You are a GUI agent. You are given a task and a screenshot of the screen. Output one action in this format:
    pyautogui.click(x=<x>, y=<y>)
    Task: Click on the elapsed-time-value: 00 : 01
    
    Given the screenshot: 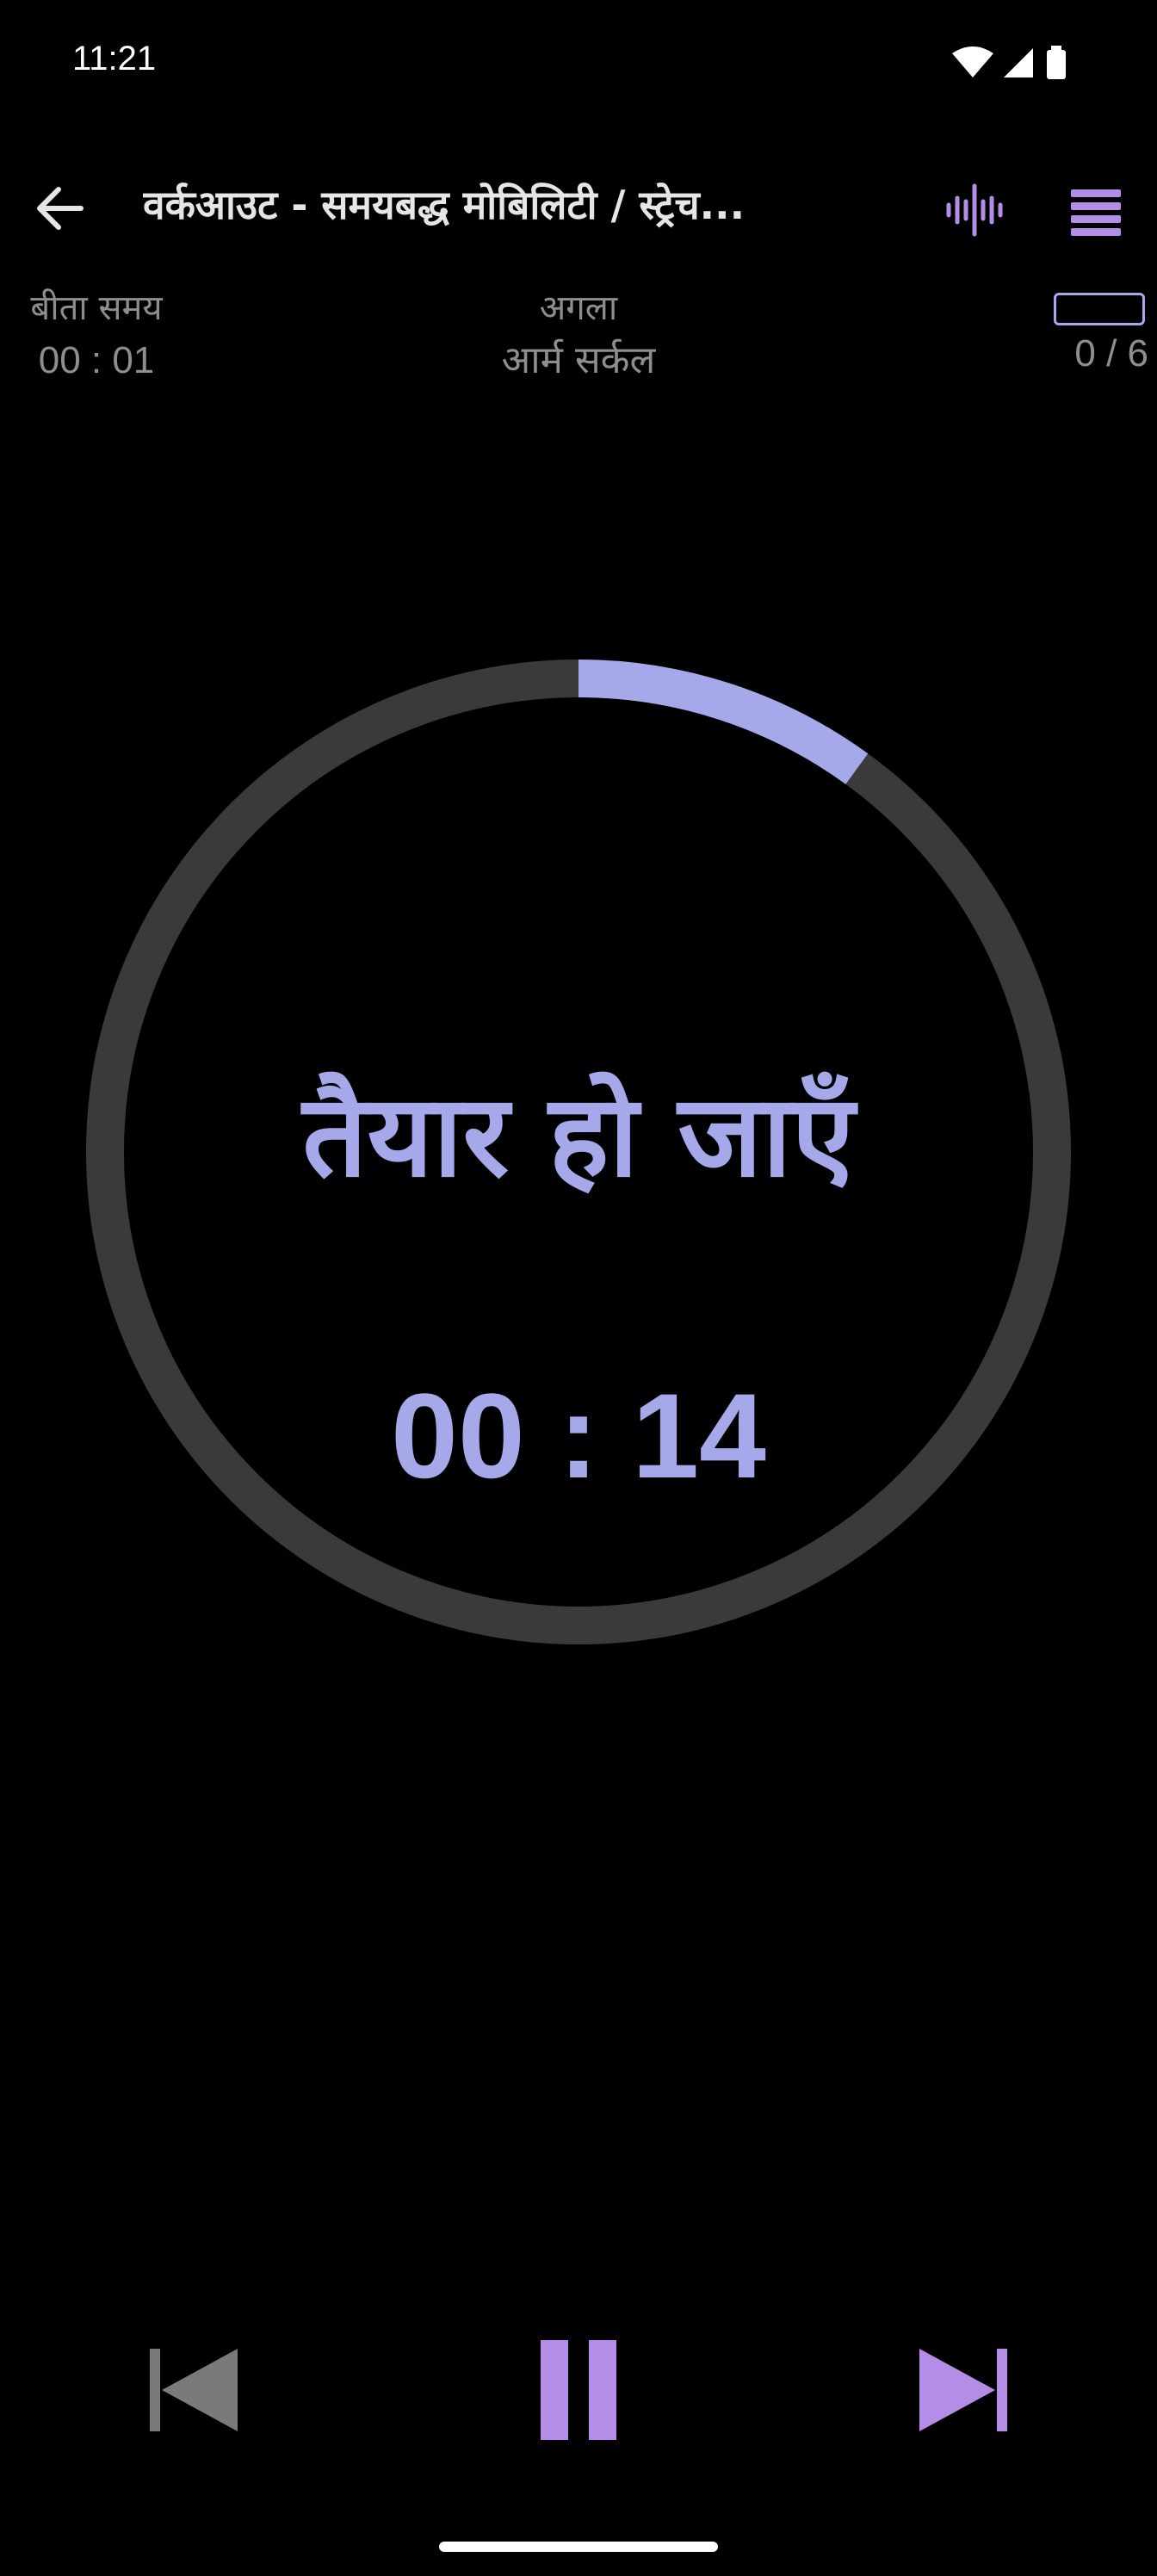 What is the action you would take?
    pyautogui.click(x=96, y=360)
    